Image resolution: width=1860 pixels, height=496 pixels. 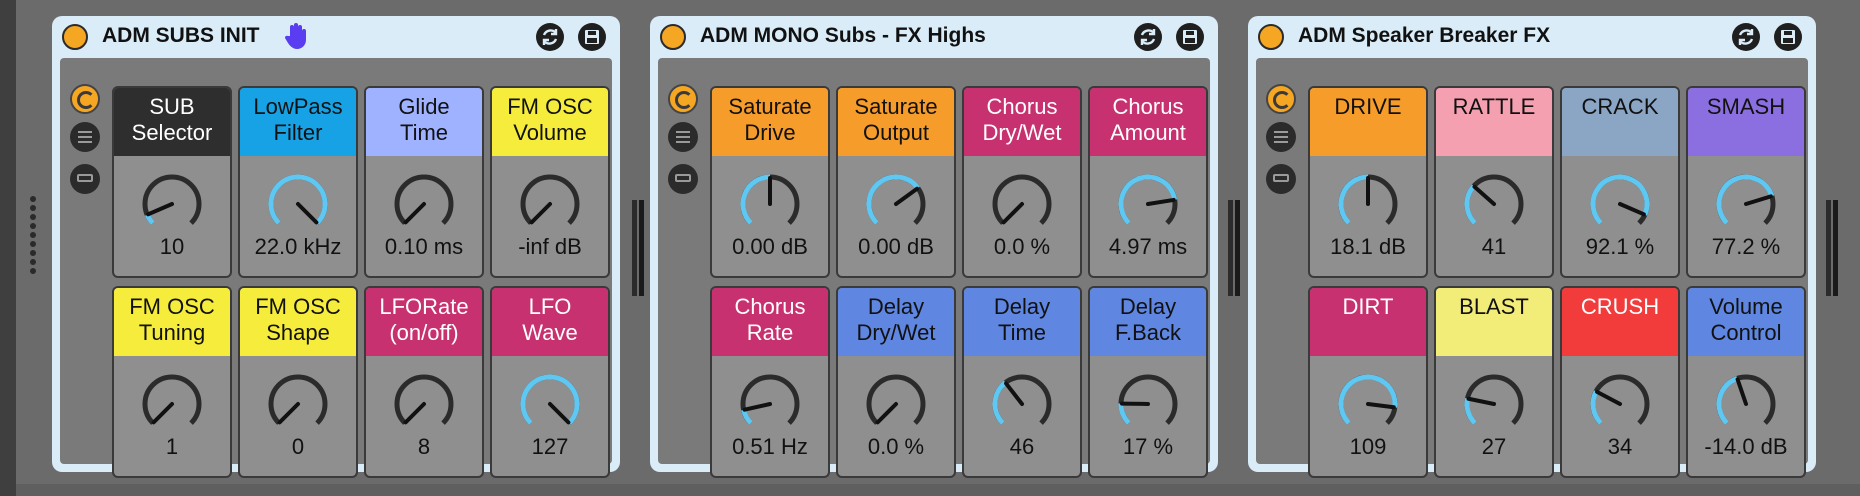 I want to click on macro-control: LFORate (on/off) 8, so click(x=424, y=382).